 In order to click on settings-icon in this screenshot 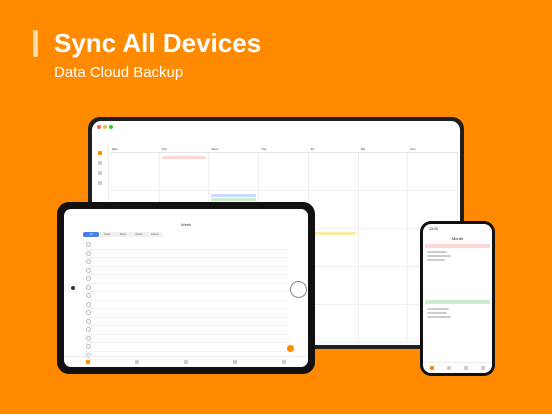, I will do `click(100, 183)`.